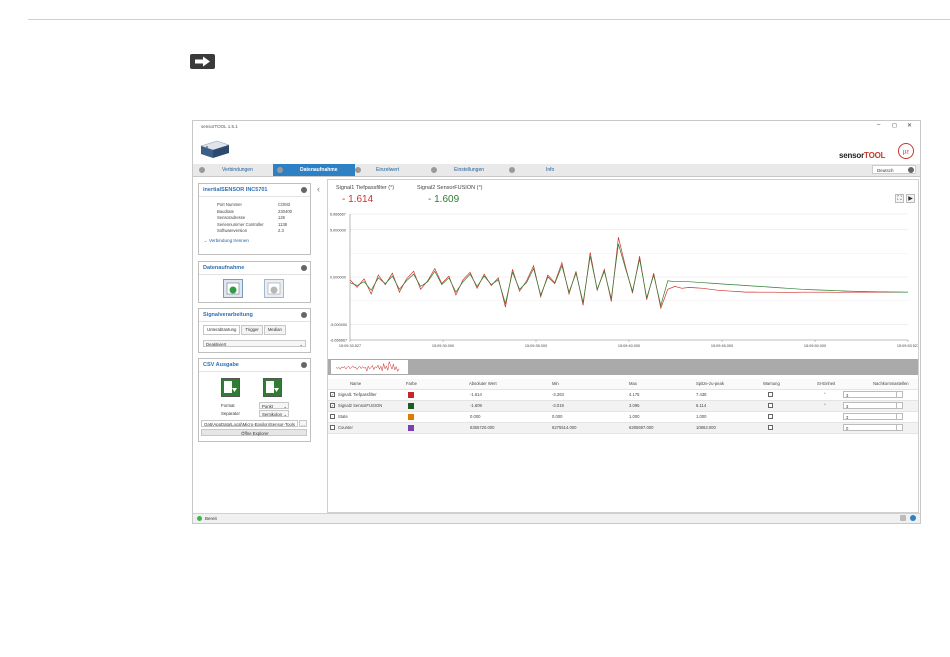 This screenshot has width=950, height=657. I want to click on overview-strip, so click(623, 367).